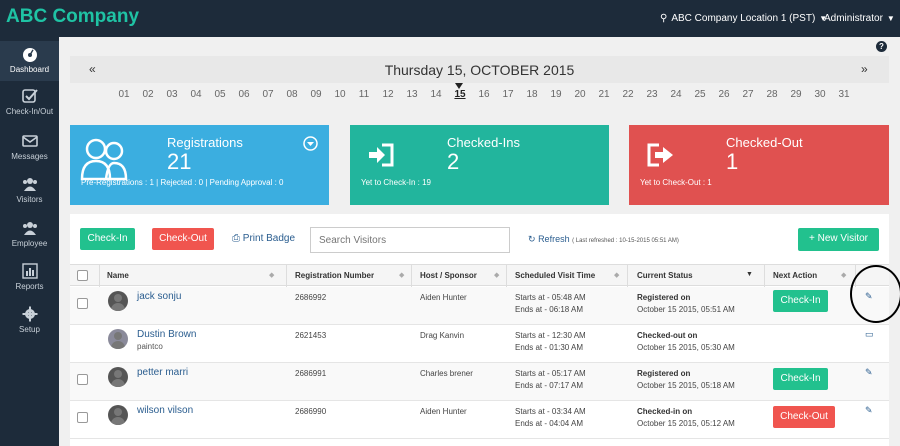 Image resolution: width=900 pixels, height=446 pixels. I want to click on sidebar-item-messages: Messages, so click(29, 148).